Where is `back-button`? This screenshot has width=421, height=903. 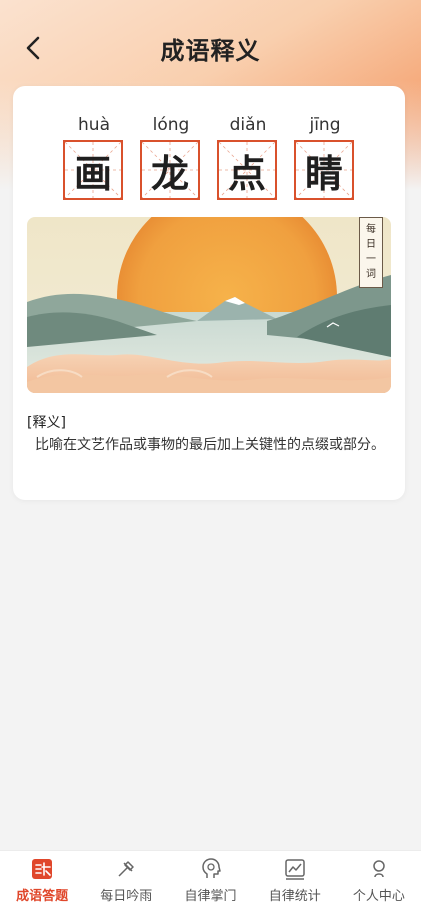 back-button is located at coordinates (33, 48).